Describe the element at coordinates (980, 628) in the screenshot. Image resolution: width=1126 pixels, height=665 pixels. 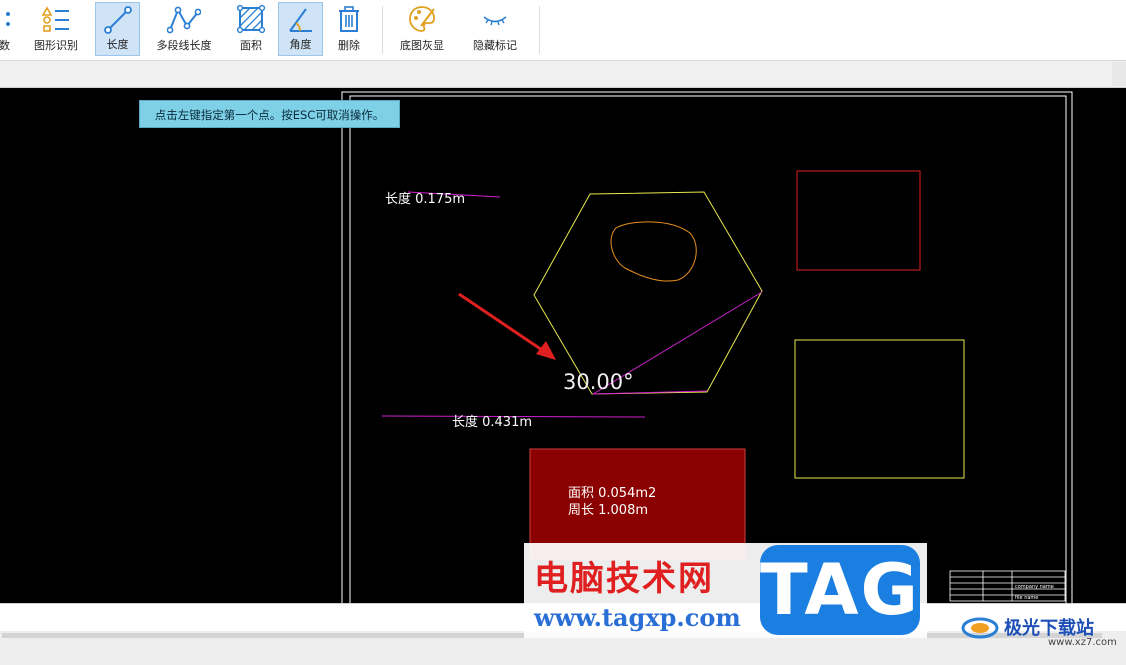
I see `site-logo-icon` at that location.